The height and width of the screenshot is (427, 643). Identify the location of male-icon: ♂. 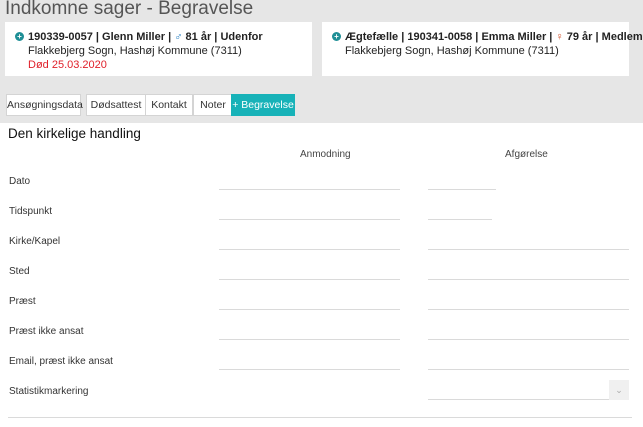
(178, 37).